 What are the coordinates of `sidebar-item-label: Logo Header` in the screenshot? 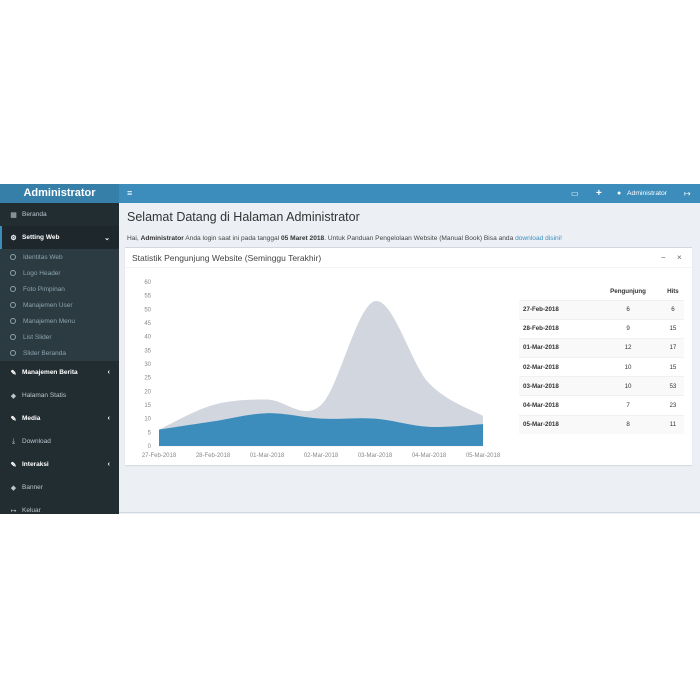 It's located at (42, 273).